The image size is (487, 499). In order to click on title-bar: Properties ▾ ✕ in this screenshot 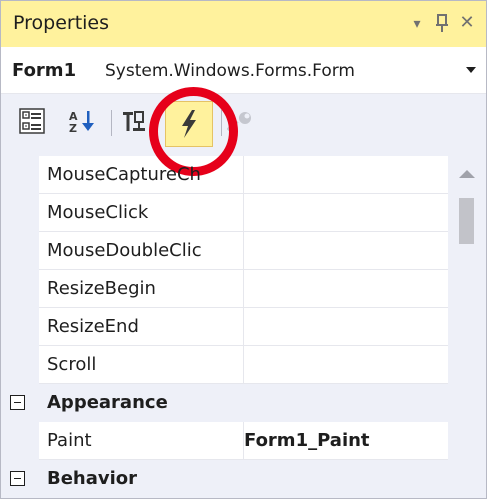, I will do `click(243, 24)`.